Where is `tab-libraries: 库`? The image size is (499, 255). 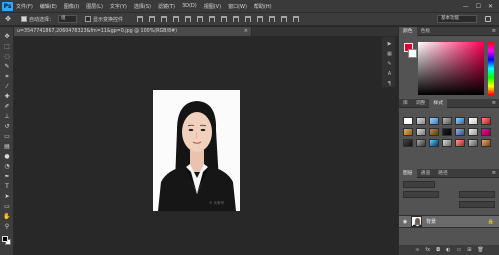 tab-libraries: 库 is located at coordinates (405, 103).